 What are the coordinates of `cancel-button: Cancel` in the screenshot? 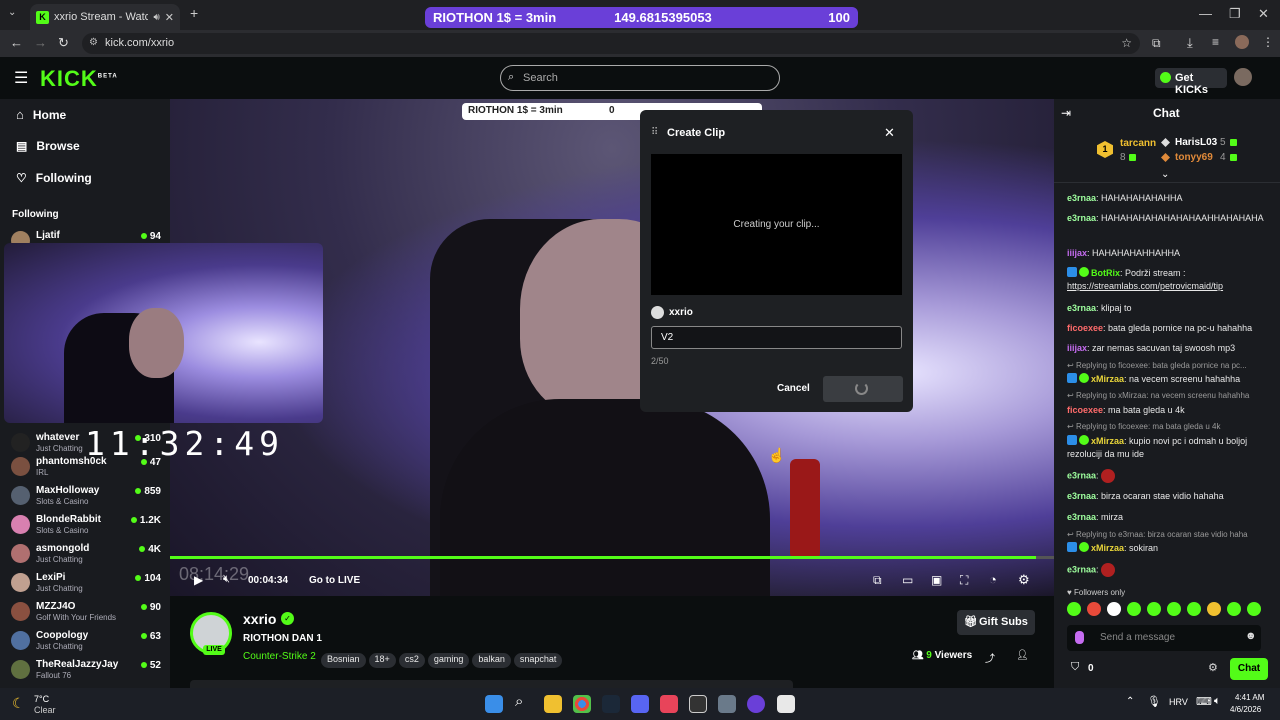 It's located at (793, 388).